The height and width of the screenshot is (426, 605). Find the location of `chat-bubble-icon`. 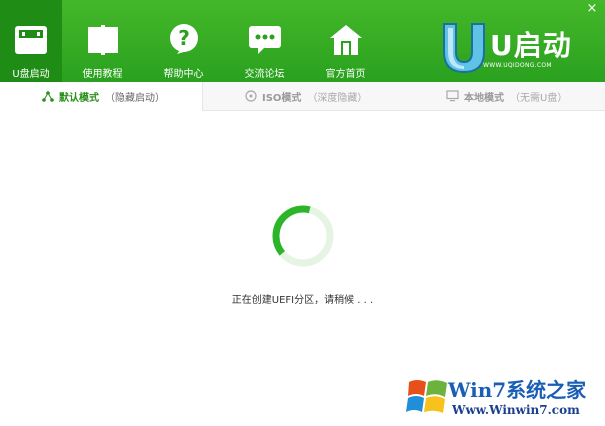

chat-bubble-icon is located at coordinates (265, 40).